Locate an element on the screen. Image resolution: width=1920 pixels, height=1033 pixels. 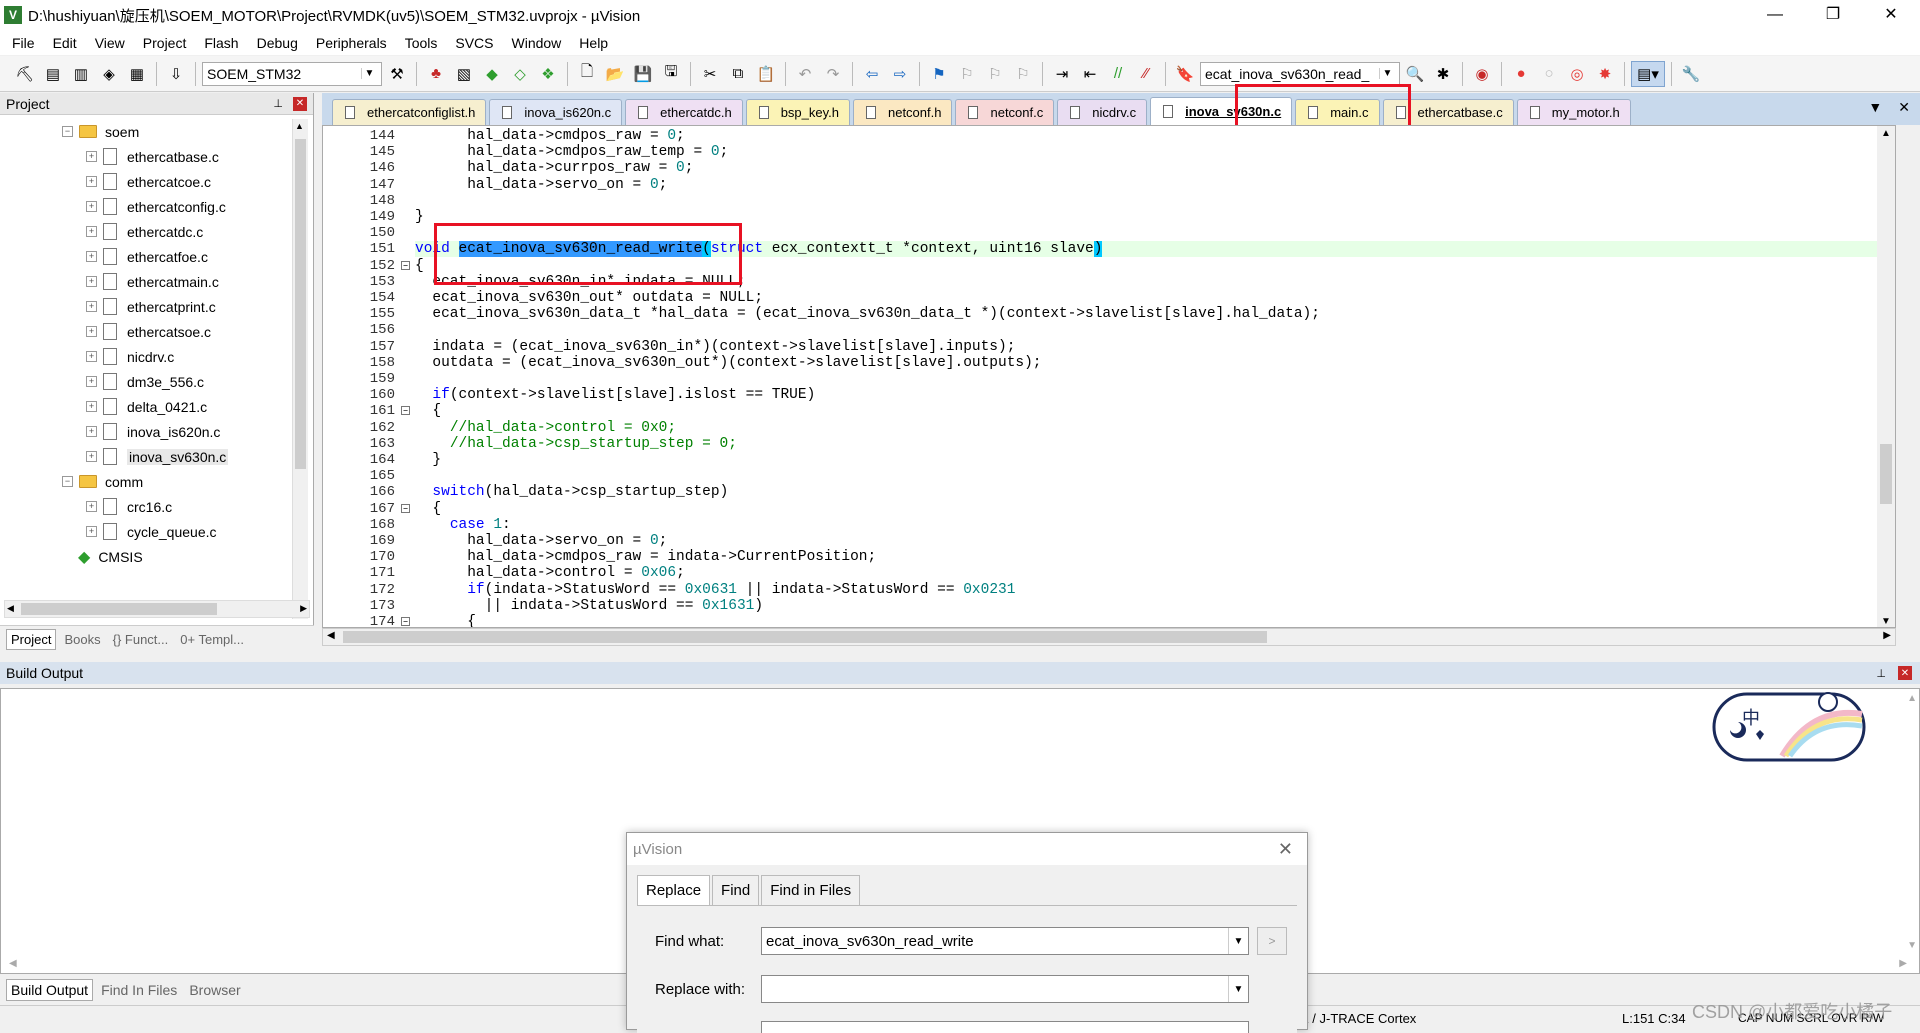
configure-icon: 🔧 is located at coordinates (1691, 74).